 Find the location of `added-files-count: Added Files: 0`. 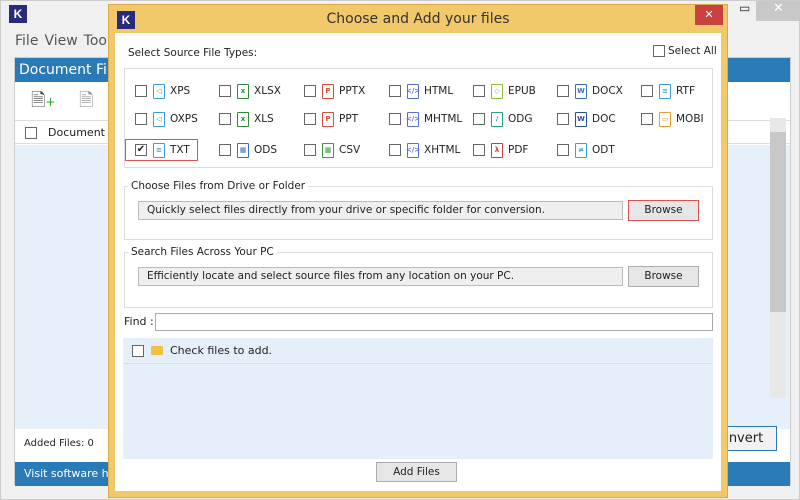

added-files-count: Added Files: 0 is located at coordinates (59, 443).